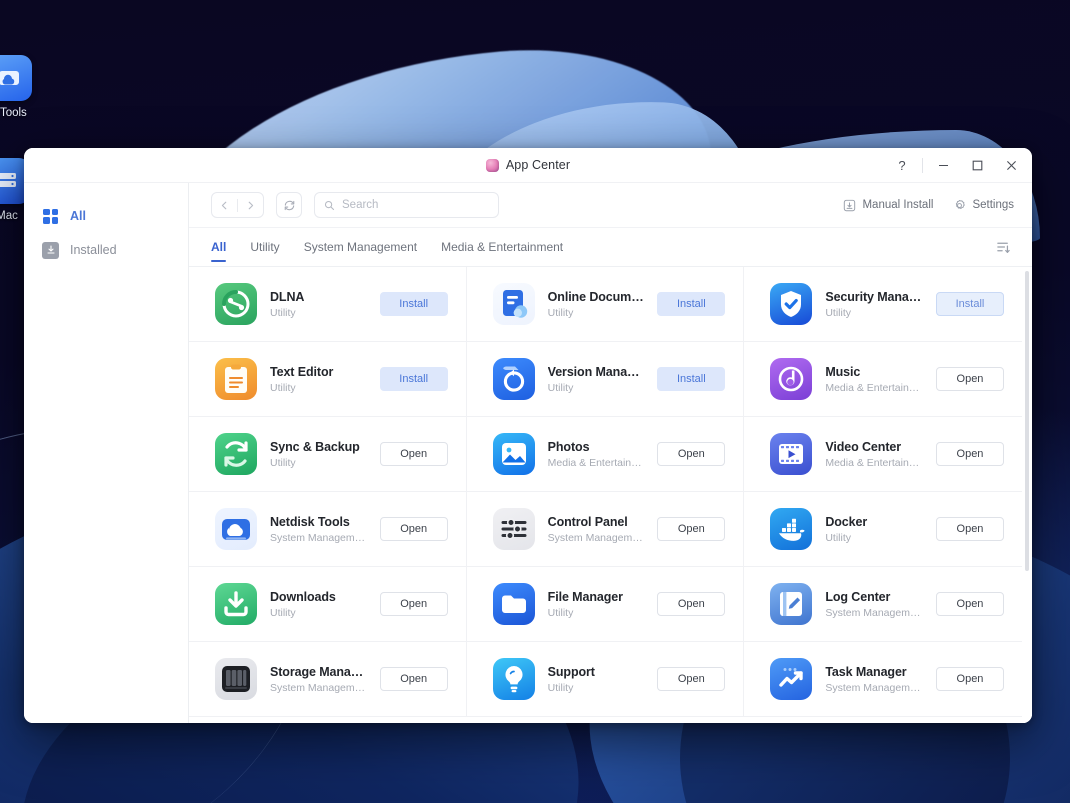  What do you see at coordinates (605, 304) in the screenshot?
I see `app-card: Online Document Utility Install` at bounding box center [605, 304].